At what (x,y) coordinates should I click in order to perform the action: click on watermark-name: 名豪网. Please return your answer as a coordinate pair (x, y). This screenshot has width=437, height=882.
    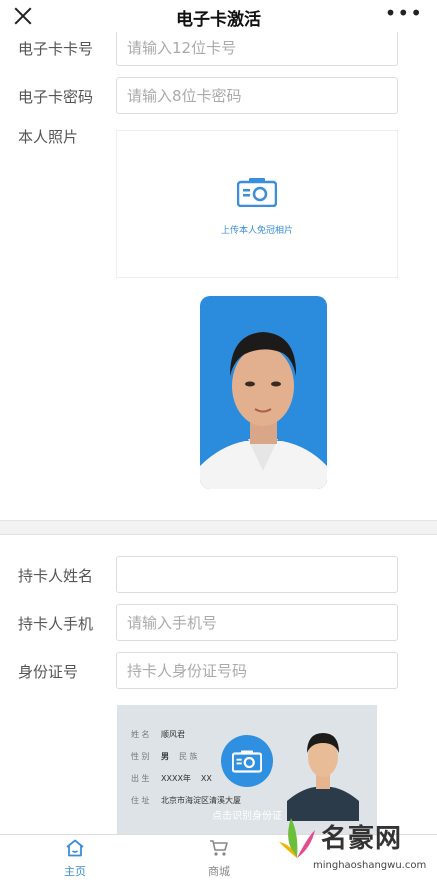
    Looking at the image, I should click on (362, 839).